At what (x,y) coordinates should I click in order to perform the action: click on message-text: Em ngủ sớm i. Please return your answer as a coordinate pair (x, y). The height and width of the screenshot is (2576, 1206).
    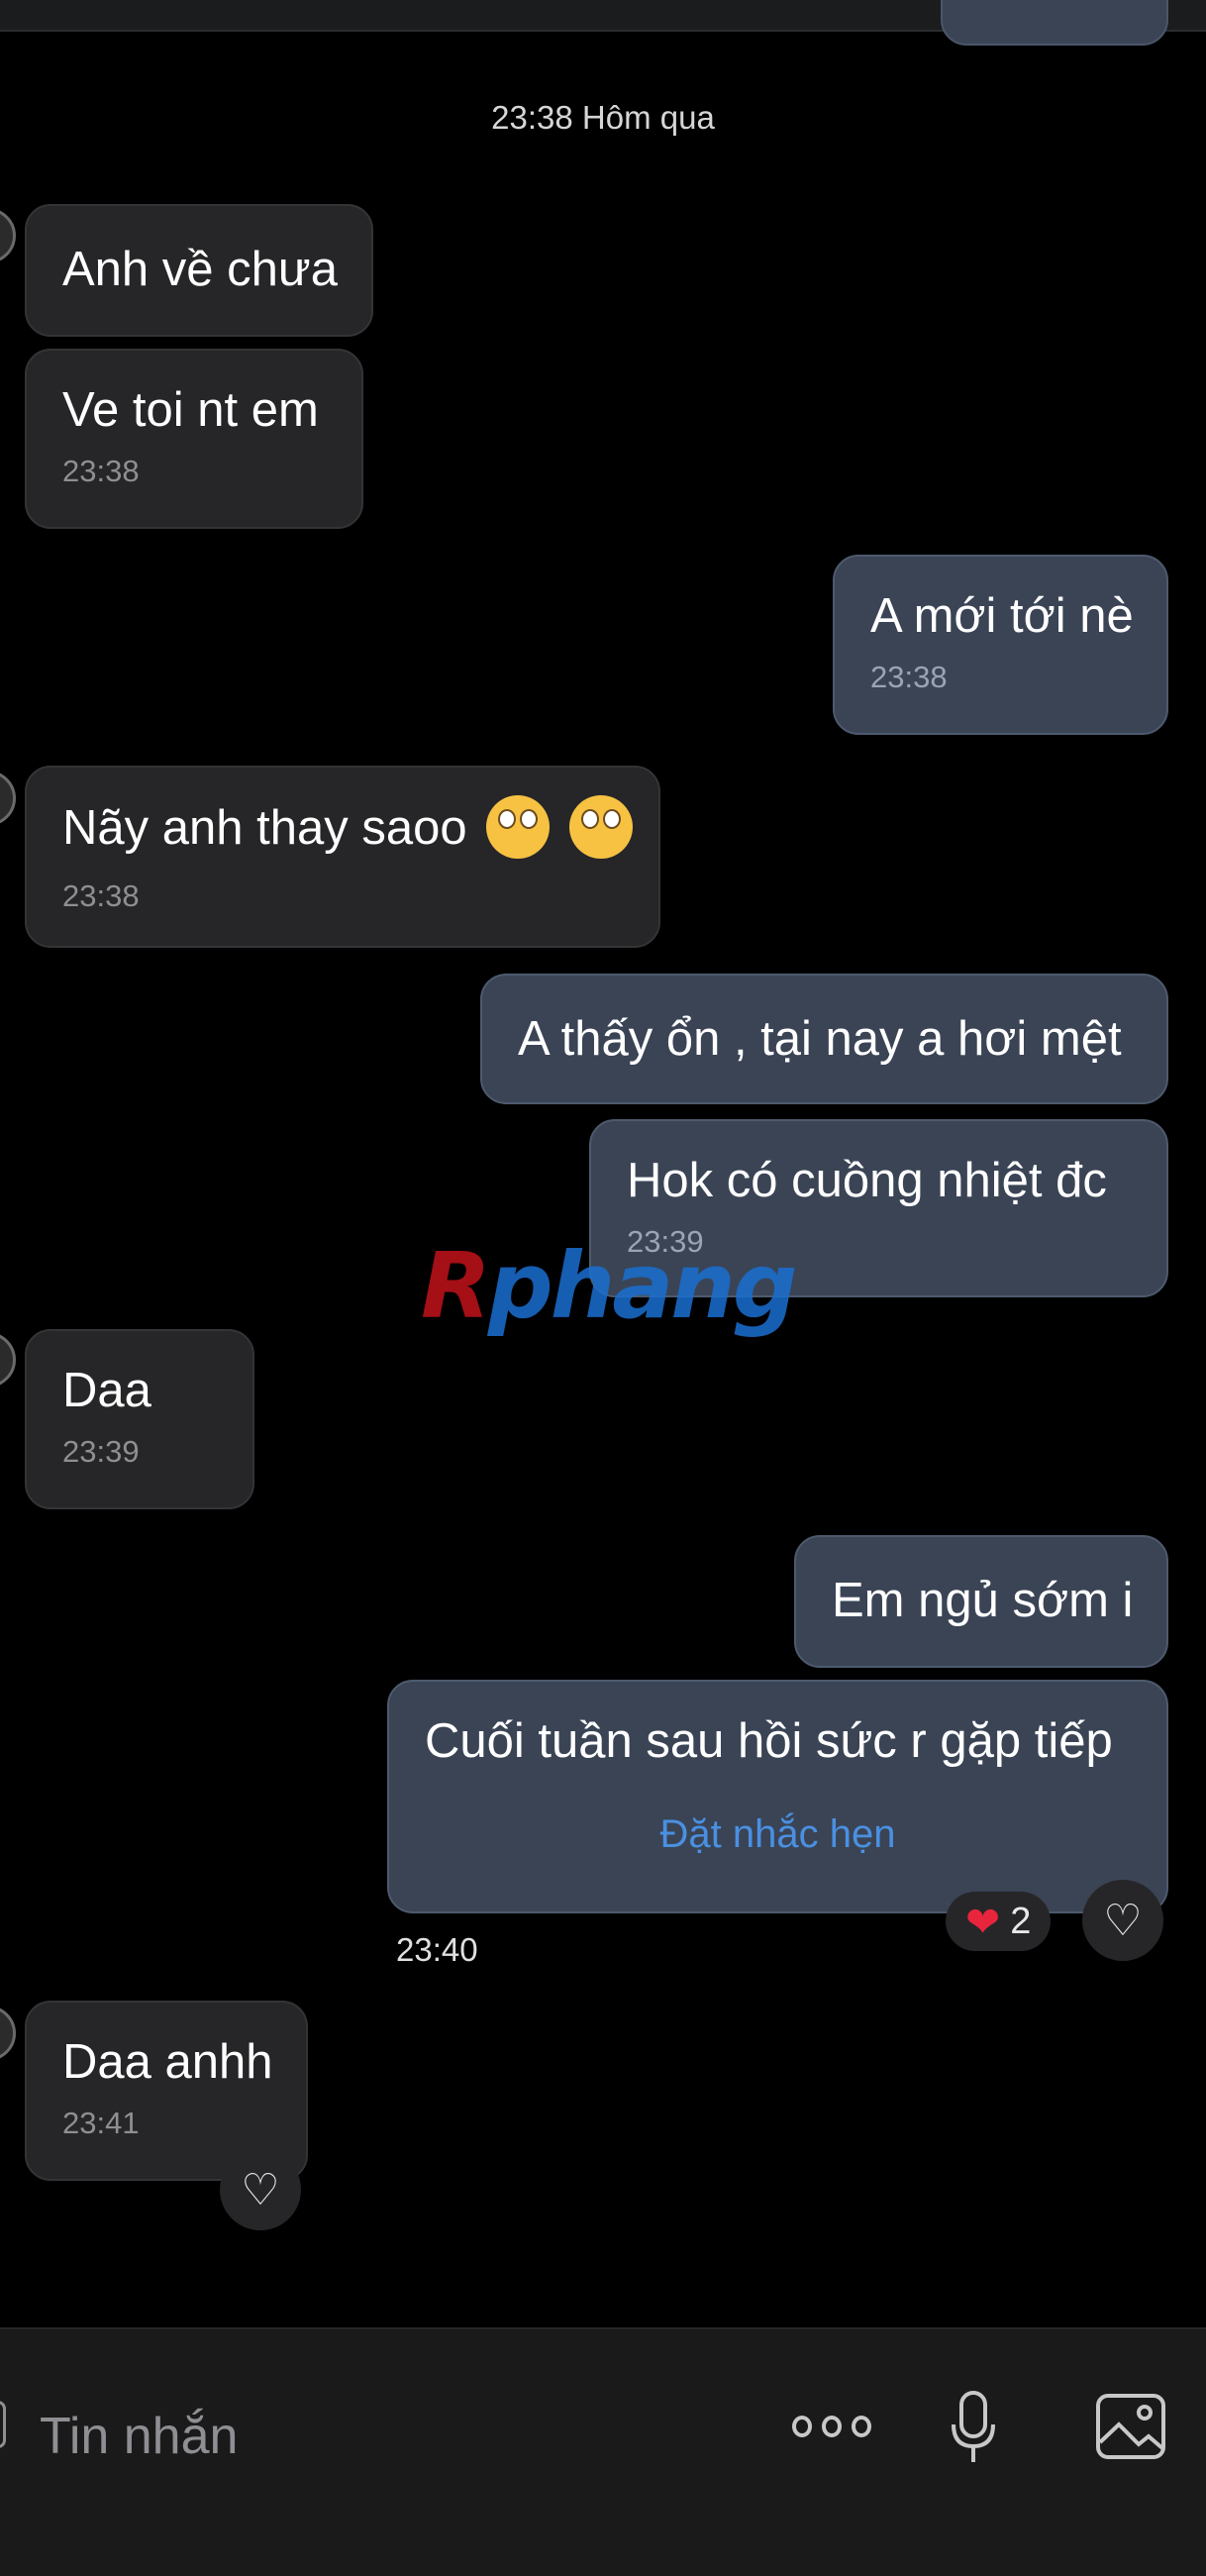
    Looking at the image, I should click on (983, 1600).